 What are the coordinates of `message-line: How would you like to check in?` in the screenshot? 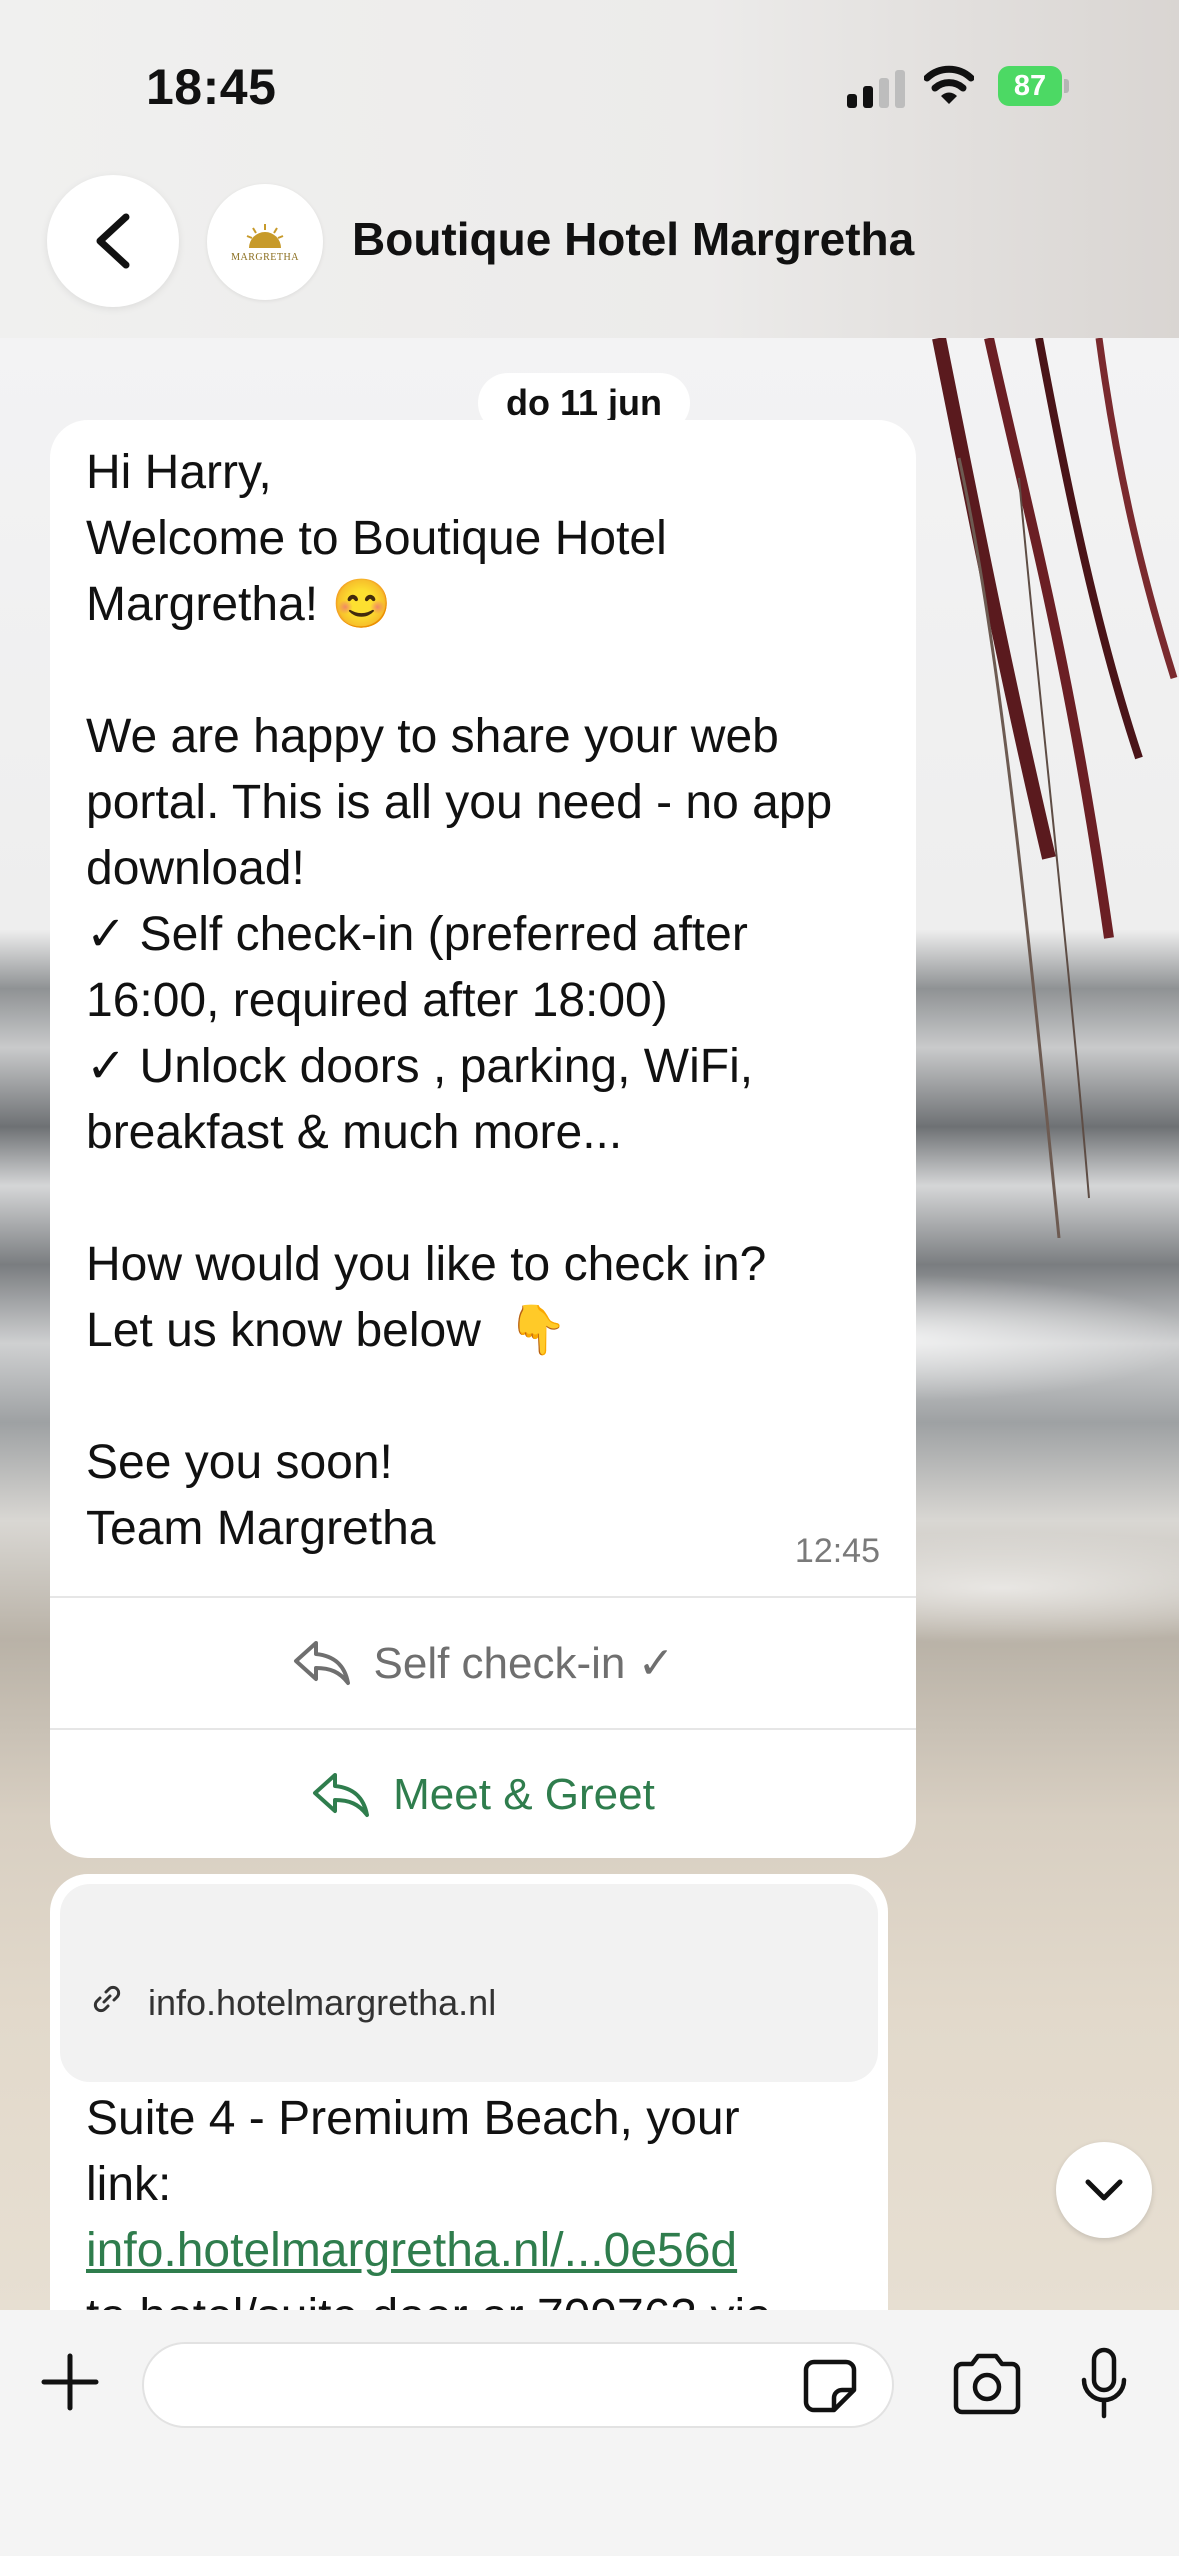 It's located at (426, 1264).